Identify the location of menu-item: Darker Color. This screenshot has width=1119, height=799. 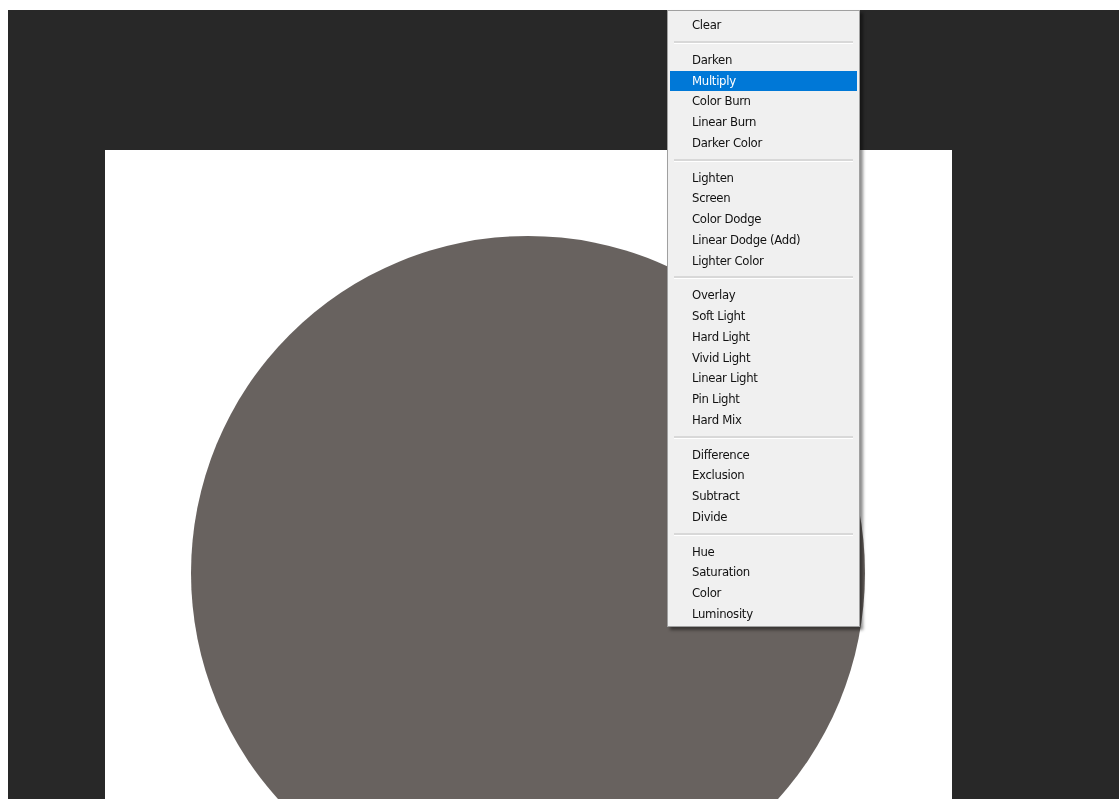
(763, 143).